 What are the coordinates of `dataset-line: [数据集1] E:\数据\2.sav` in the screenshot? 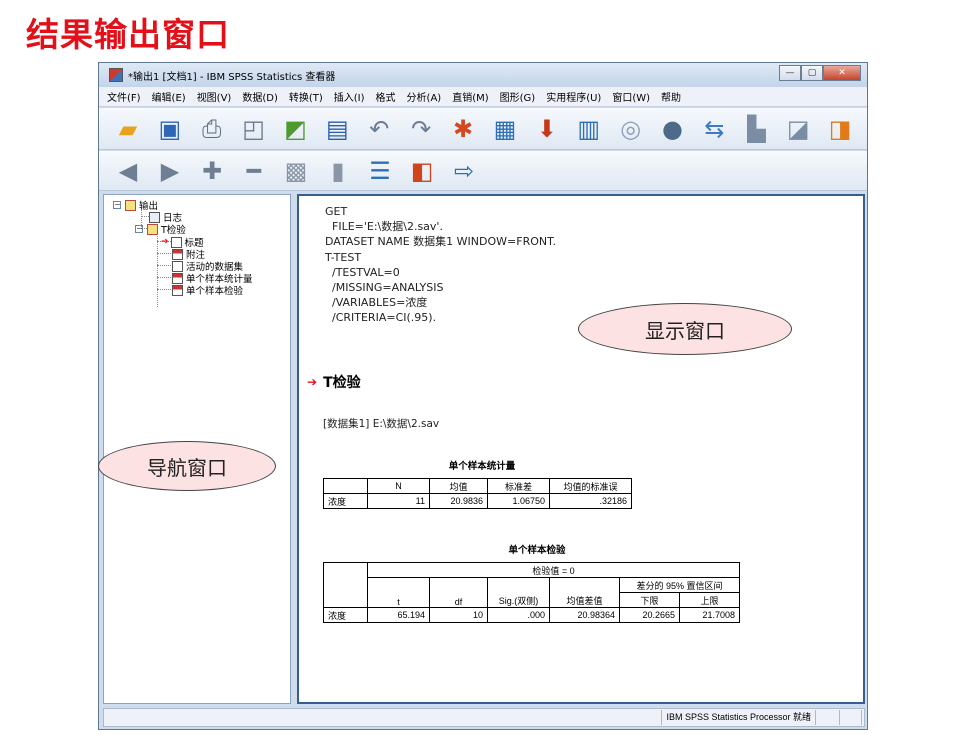 It's located at (381, 424).